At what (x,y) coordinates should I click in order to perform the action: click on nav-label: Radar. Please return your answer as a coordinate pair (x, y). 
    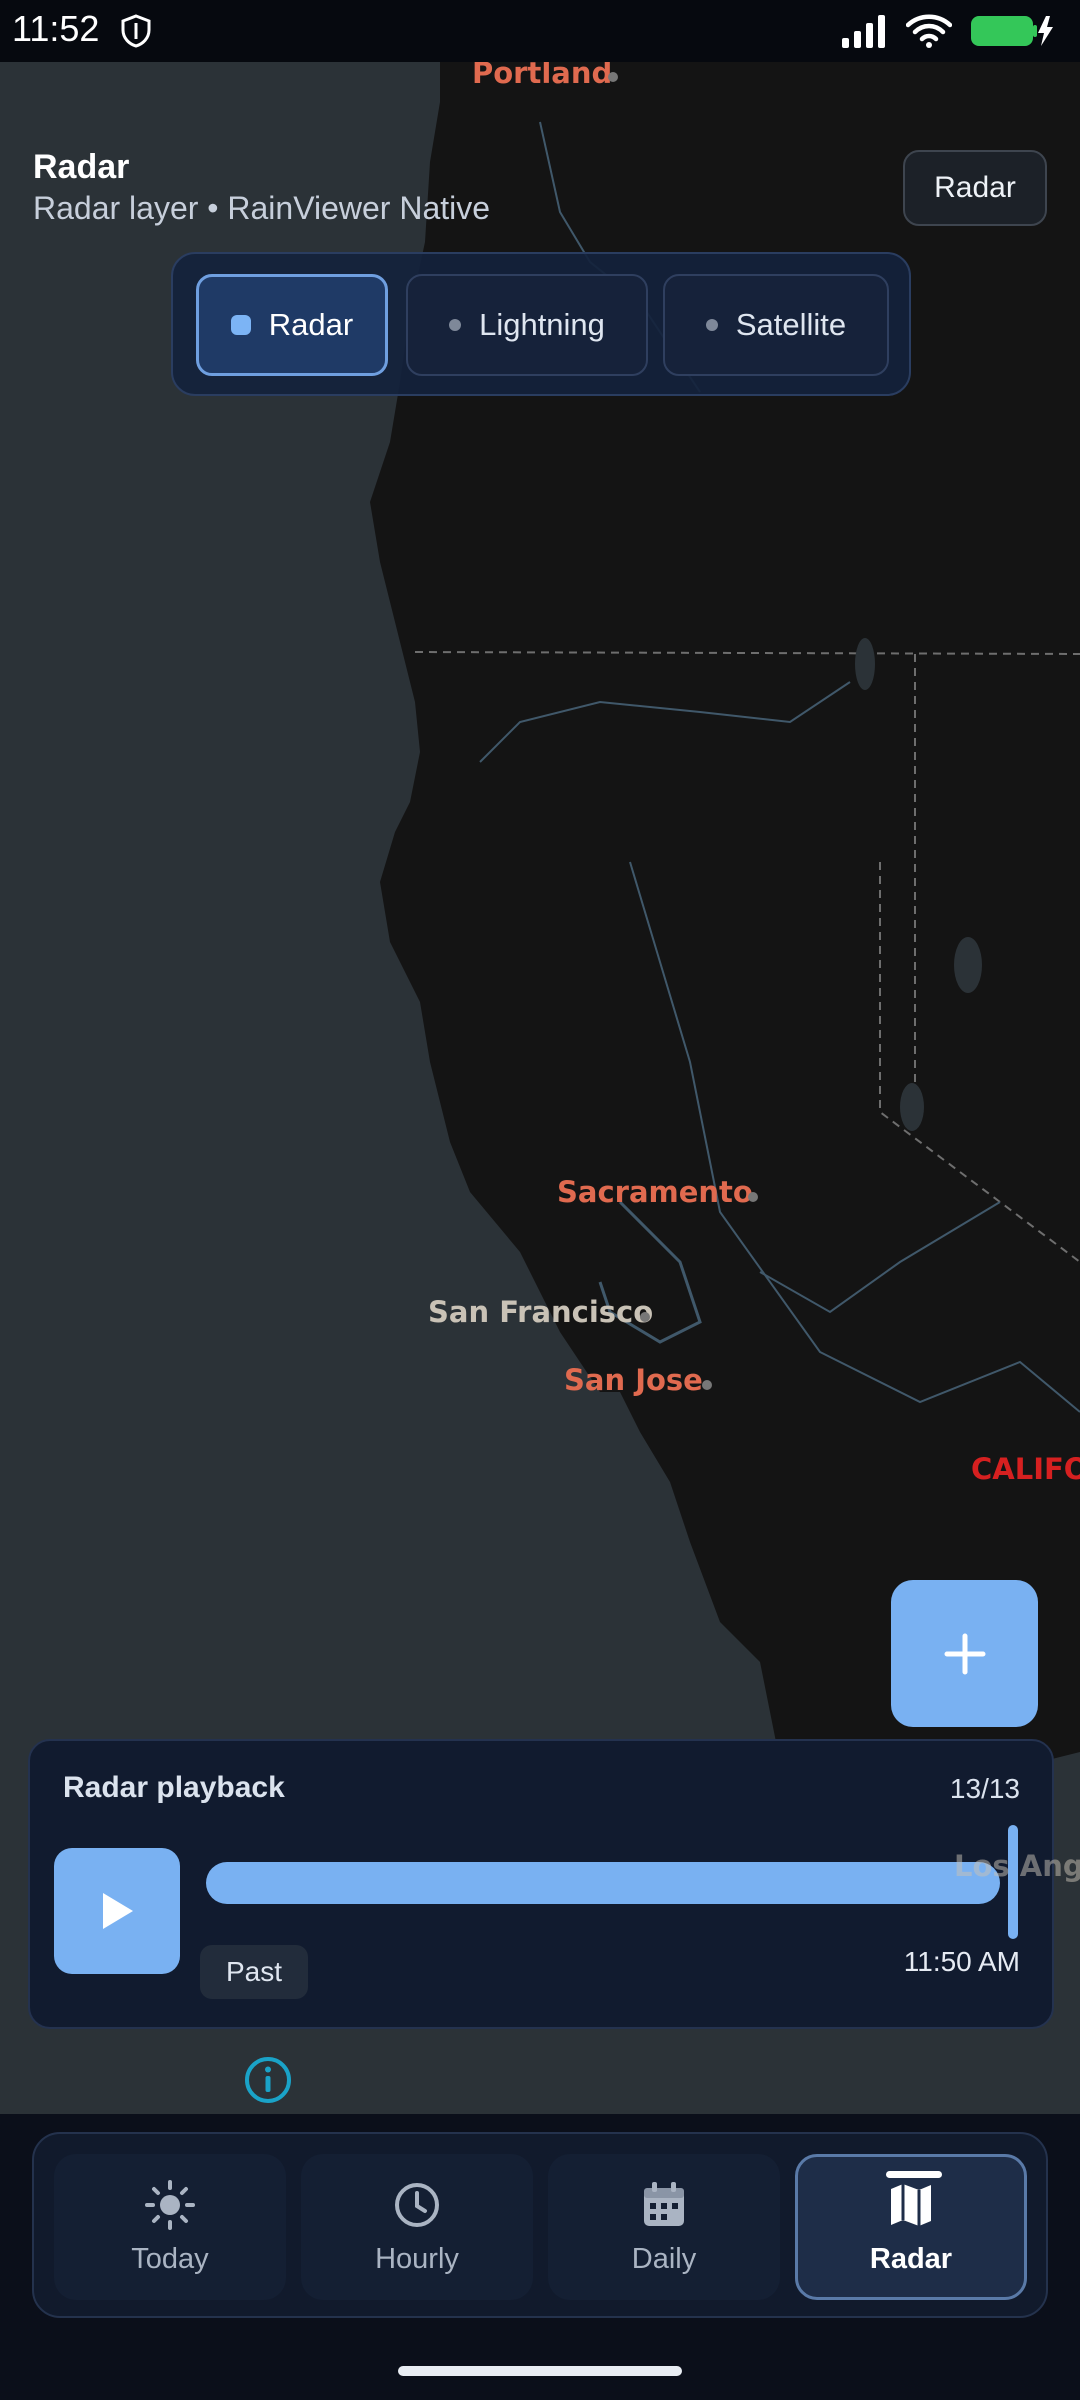
    Looking at the image, I should click on (911, 2258).